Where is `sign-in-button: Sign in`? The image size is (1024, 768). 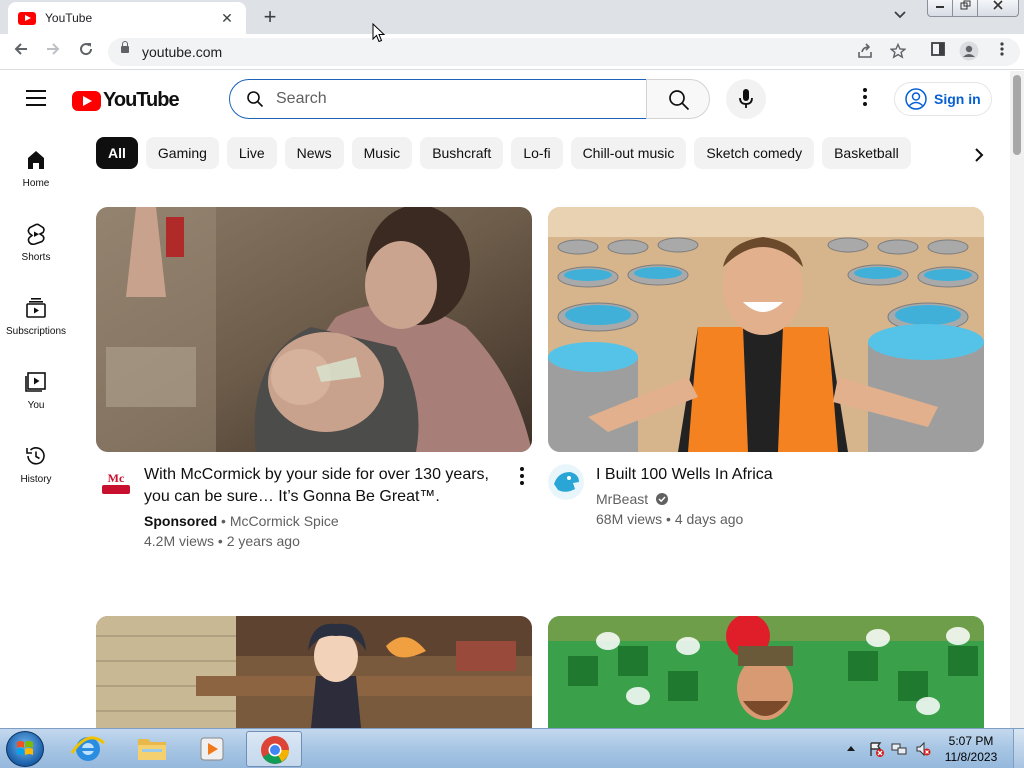 sign-in-button: Sign in is located at coordinates (943, 99).